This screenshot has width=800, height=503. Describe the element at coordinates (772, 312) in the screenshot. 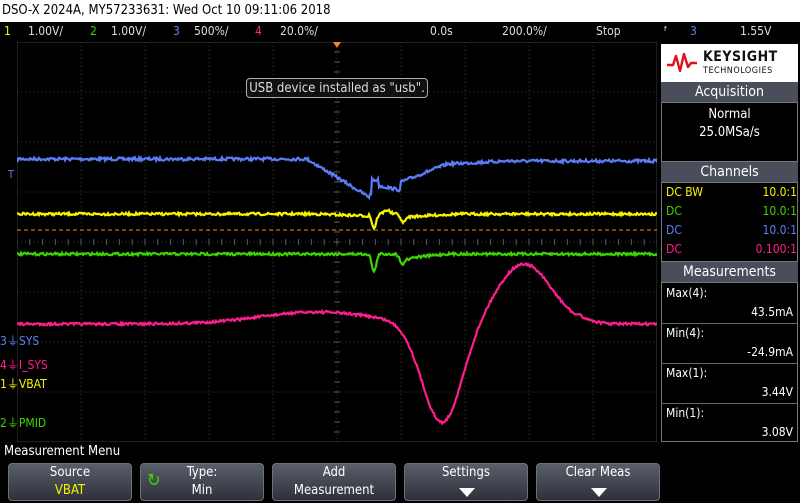

I see `measurement-value: 43.5mA` at that location.